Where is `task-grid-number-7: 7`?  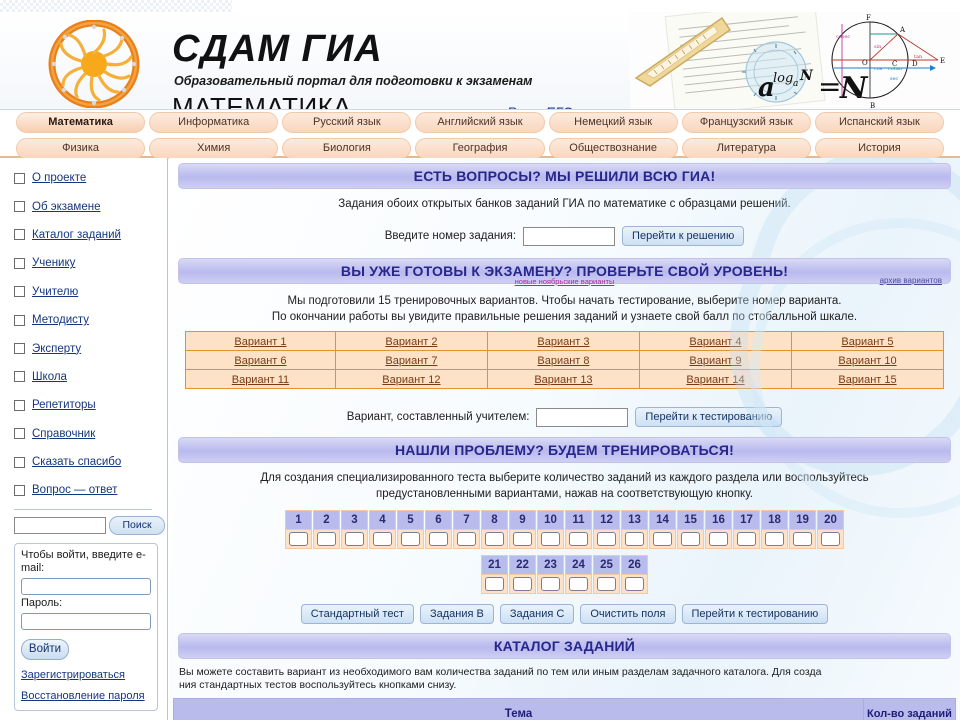 task-grid-number-7: 7 is located at coordinates (466, 520).